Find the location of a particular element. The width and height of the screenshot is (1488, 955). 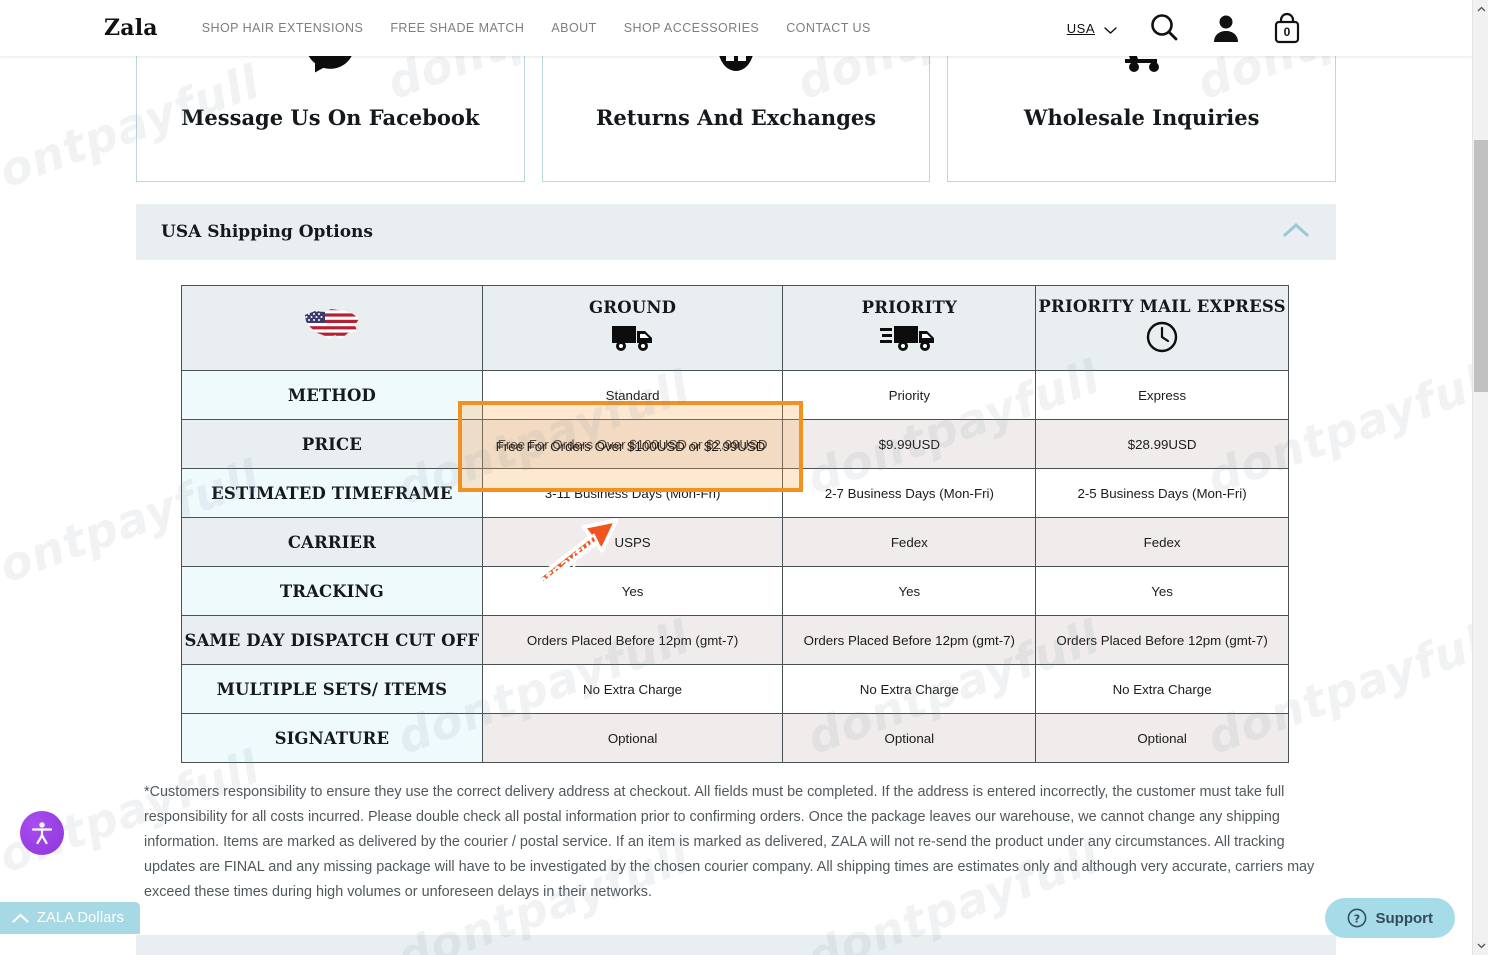

row-label: ESTIMATED TIMEFRAME is located at coordinates (332, 493).